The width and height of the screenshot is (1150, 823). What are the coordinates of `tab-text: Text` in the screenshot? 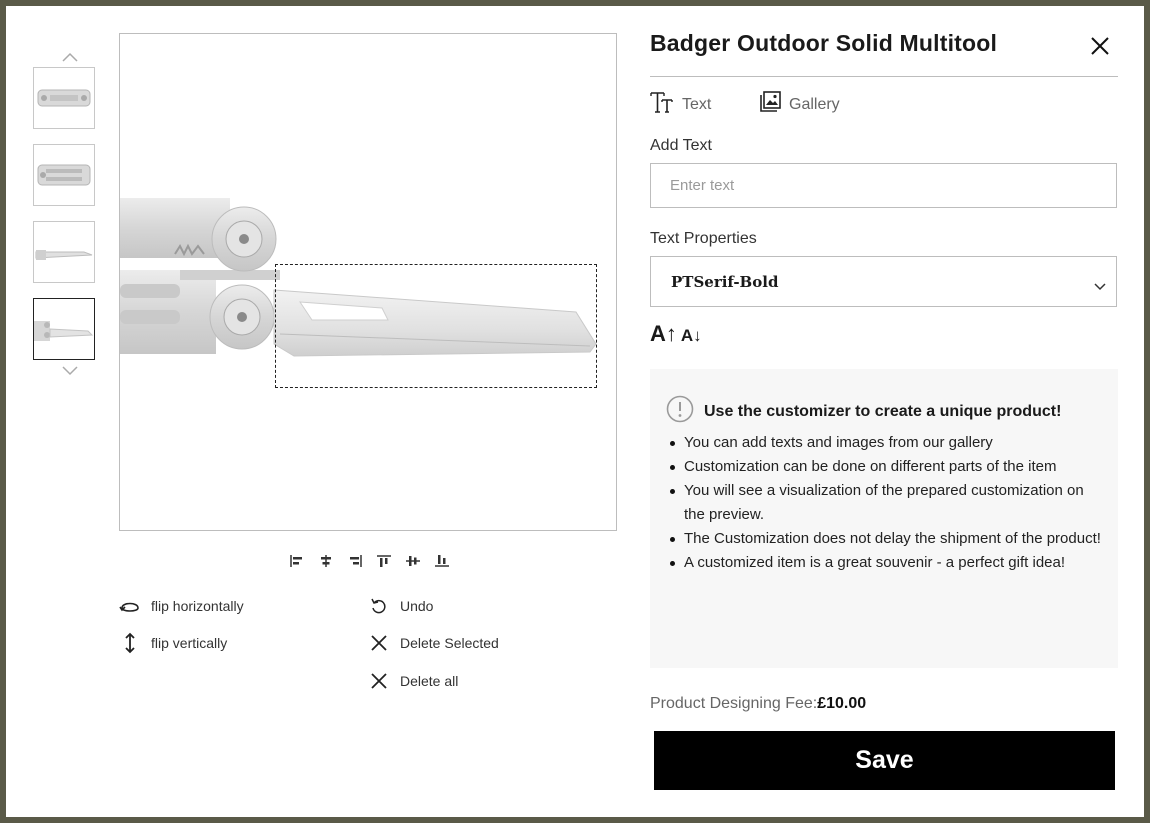 It's located at (680, 104).